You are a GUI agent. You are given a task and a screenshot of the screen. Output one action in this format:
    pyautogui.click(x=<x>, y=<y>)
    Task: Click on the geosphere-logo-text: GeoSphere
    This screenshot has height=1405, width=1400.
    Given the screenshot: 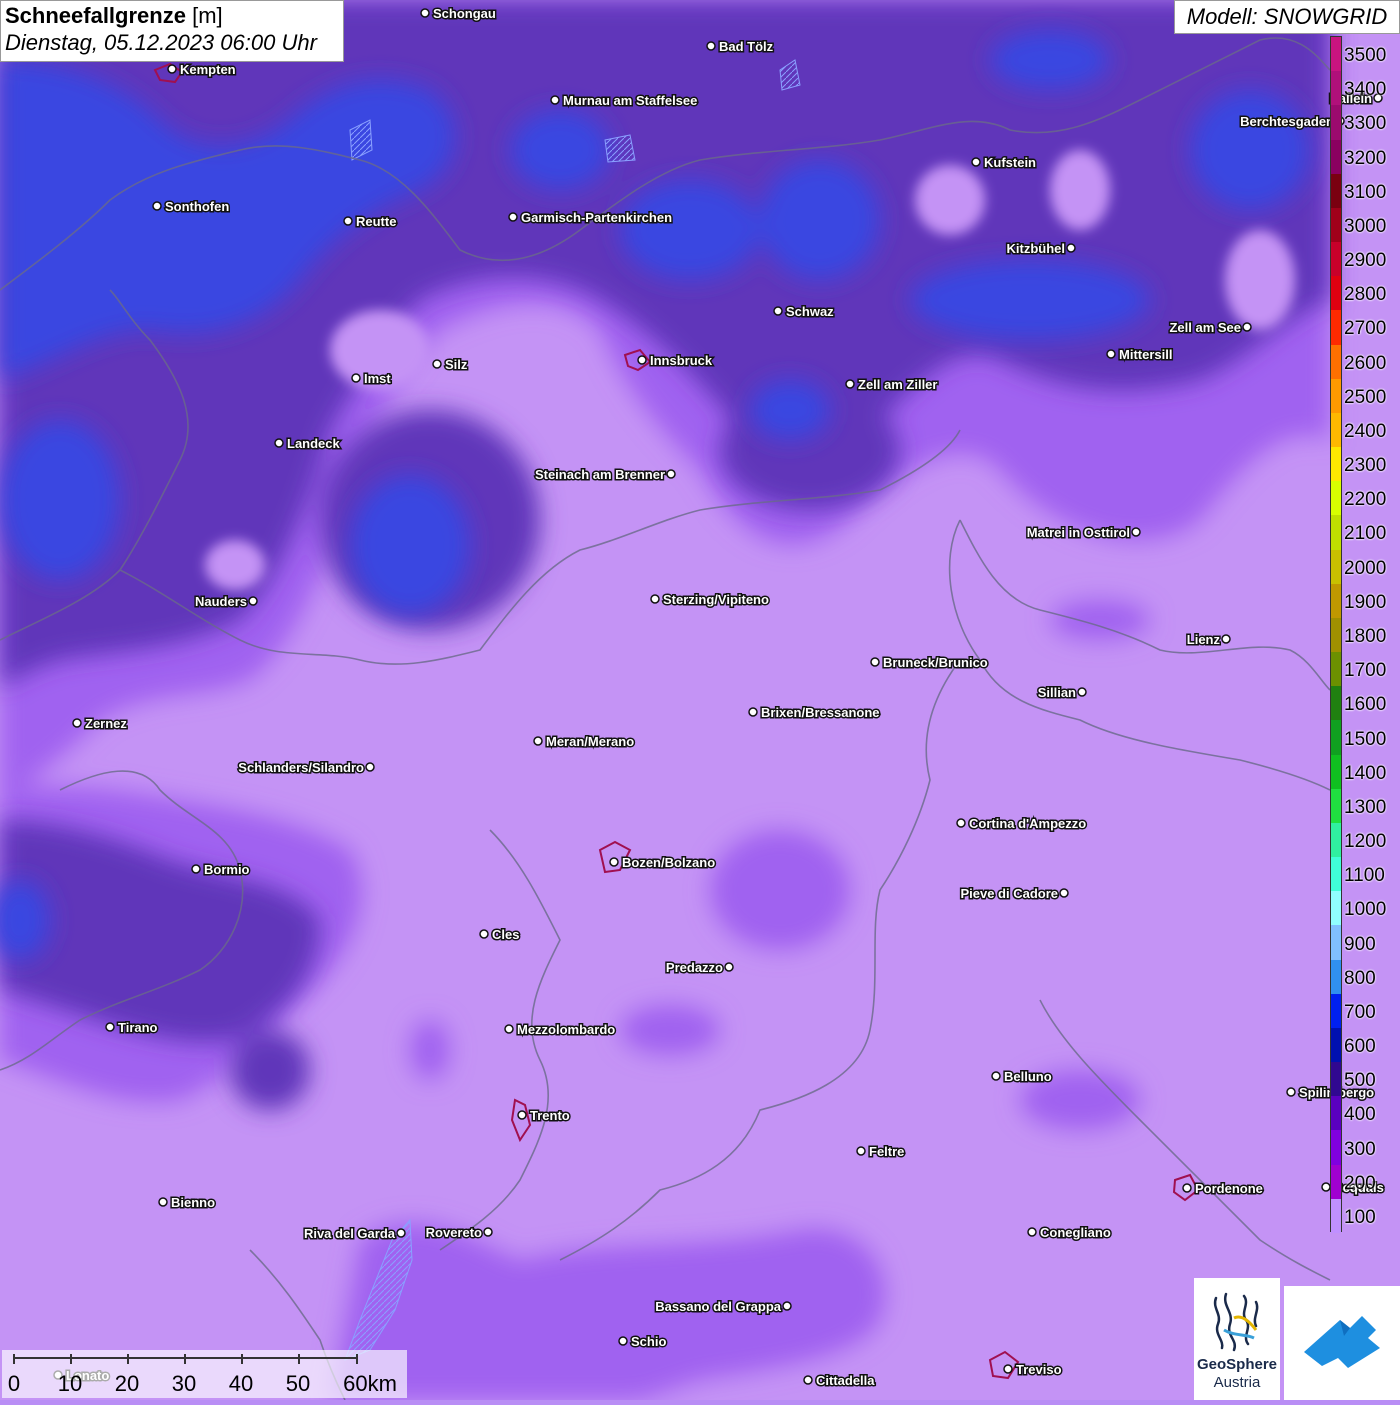 What is the action you would take?
    pyautogui.click(x=1237, y=1364)
    